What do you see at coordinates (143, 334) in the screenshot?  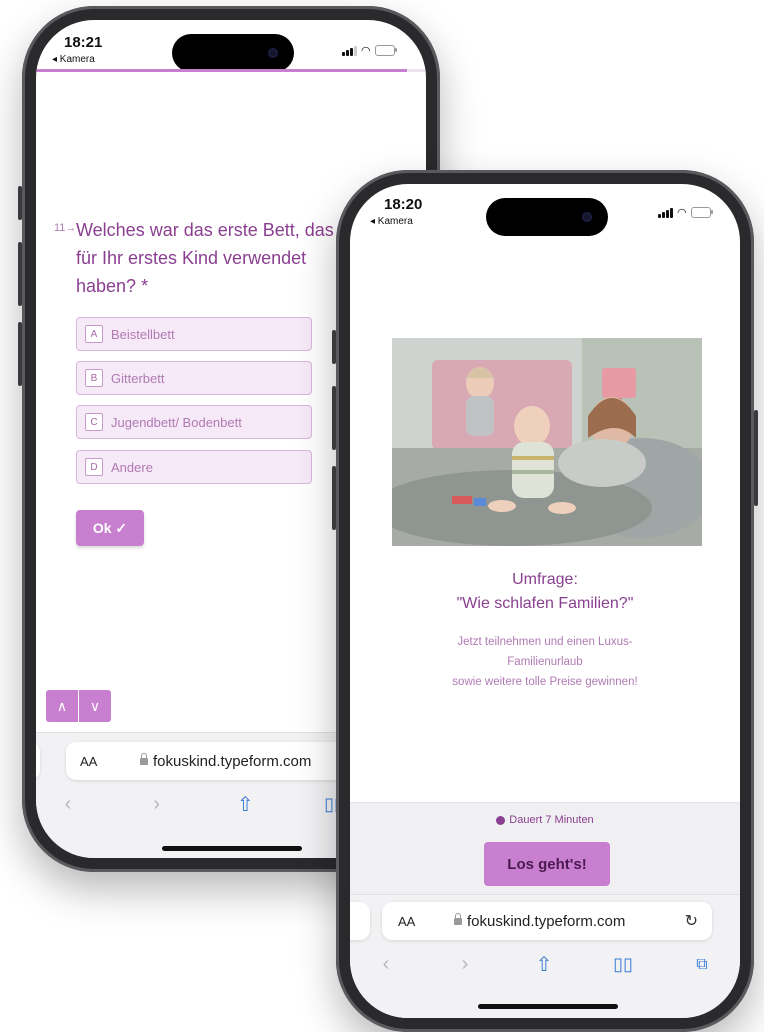 I see `choice-label: Beistellbett` at bounding box center [143, 334].